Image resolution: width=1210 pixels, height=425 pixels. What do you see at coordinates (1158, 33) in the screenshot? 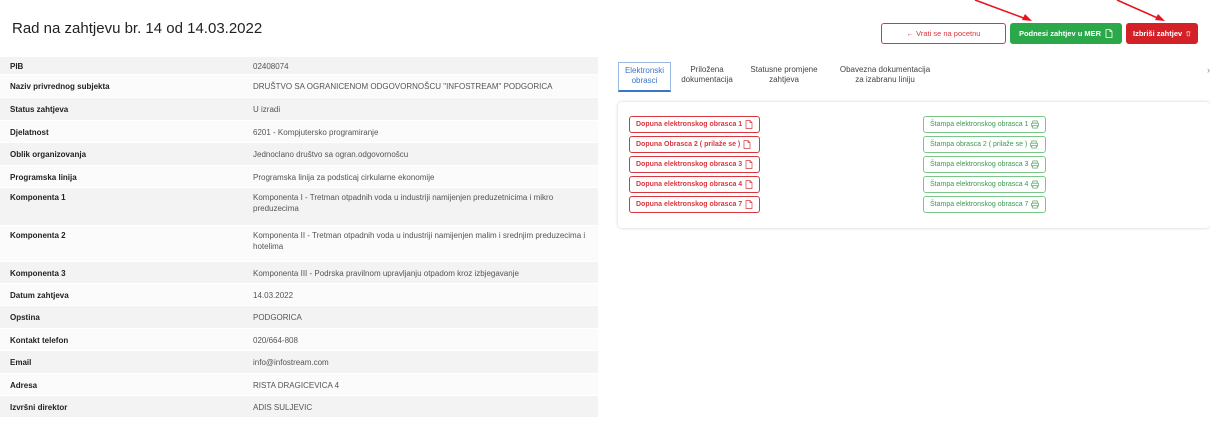
I see `delete-request-label: Izbriši zahtjev` at bounding box center [1158, 33].